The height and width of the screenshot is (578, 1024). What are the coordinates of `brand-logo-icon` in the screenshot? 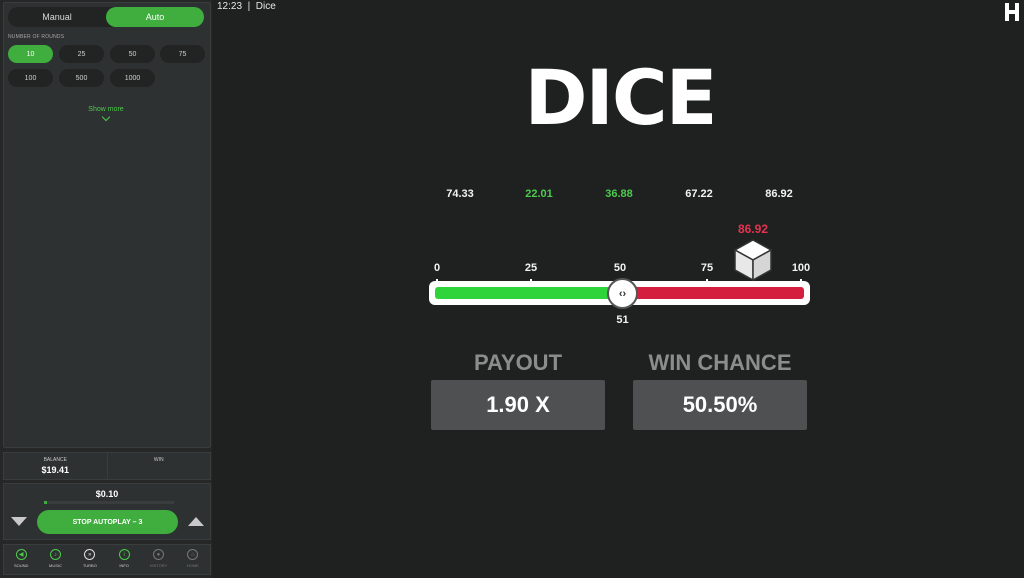 It's located at (1012, 12).